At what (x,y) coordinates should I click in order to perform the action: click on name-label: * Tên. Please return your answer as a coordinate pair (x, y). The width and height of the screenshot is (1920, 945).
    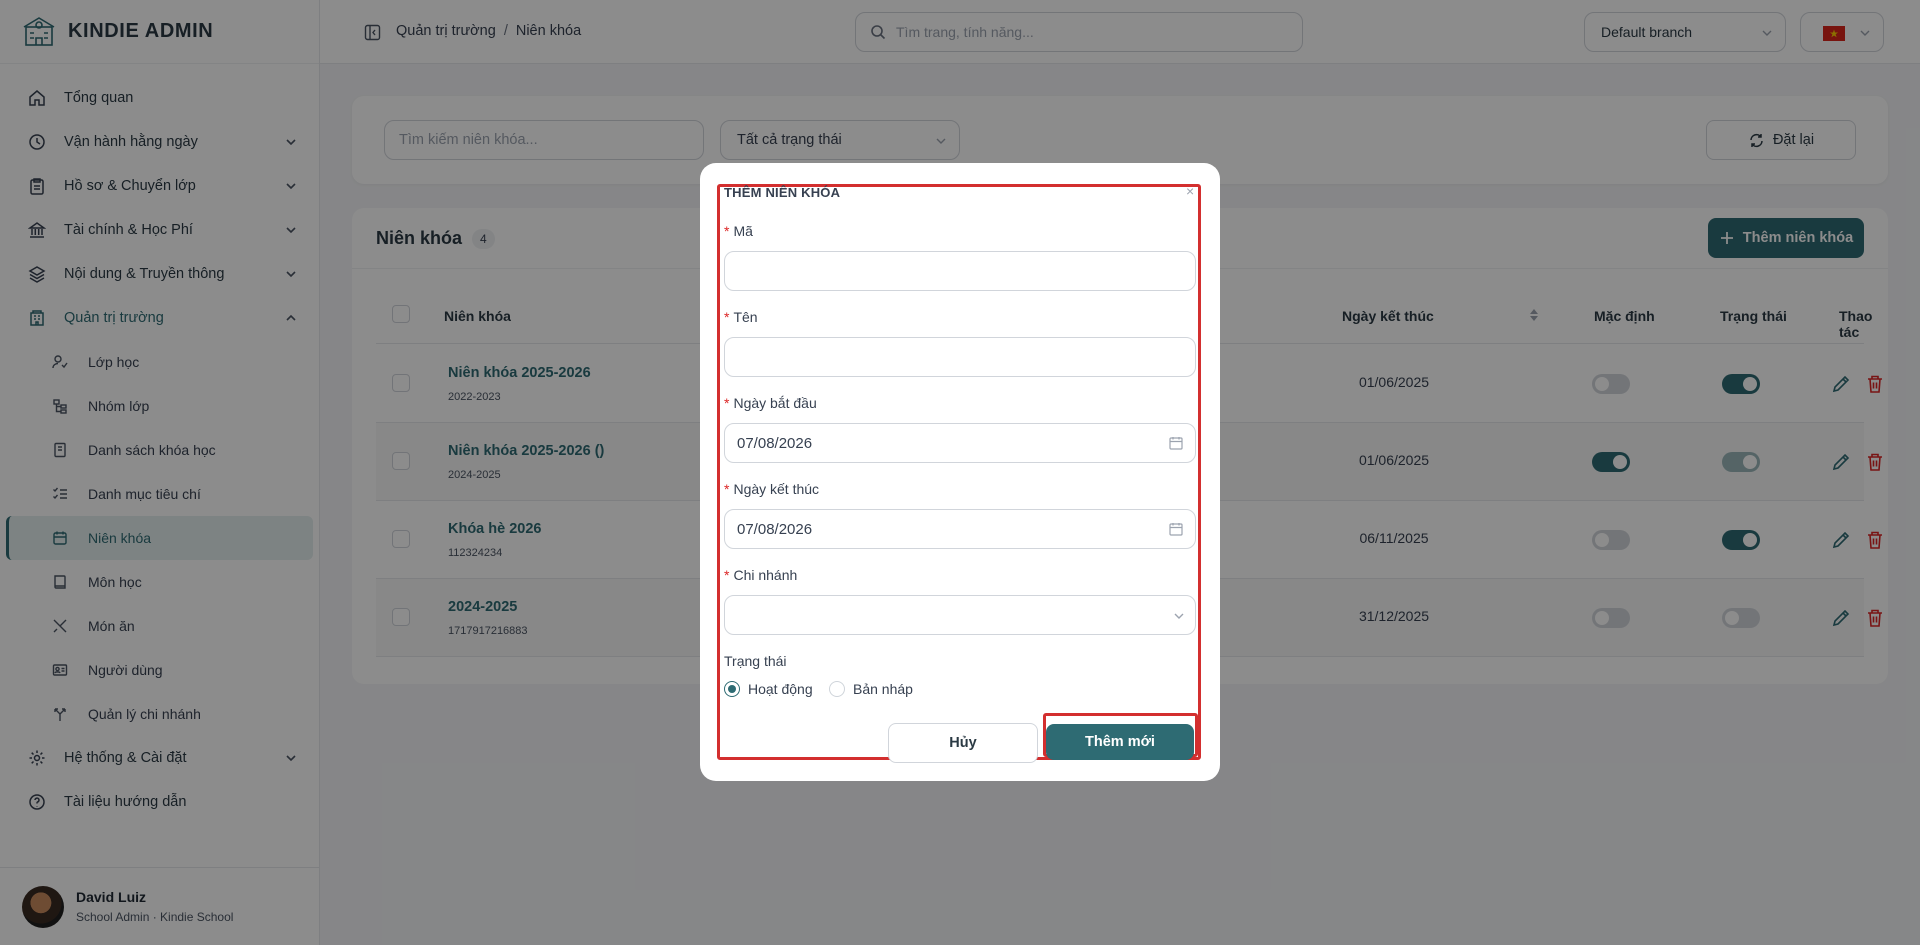
    Looking at the image, I should click on (741, 317).